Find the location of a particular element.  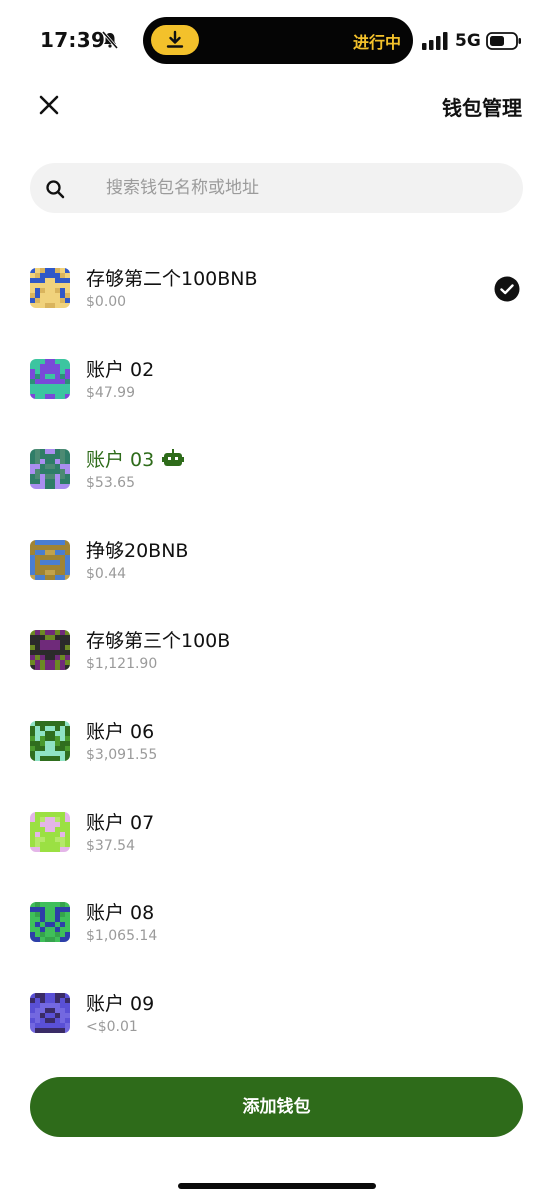

page-title: 钱包管理 is located at coordinates (482, 108).